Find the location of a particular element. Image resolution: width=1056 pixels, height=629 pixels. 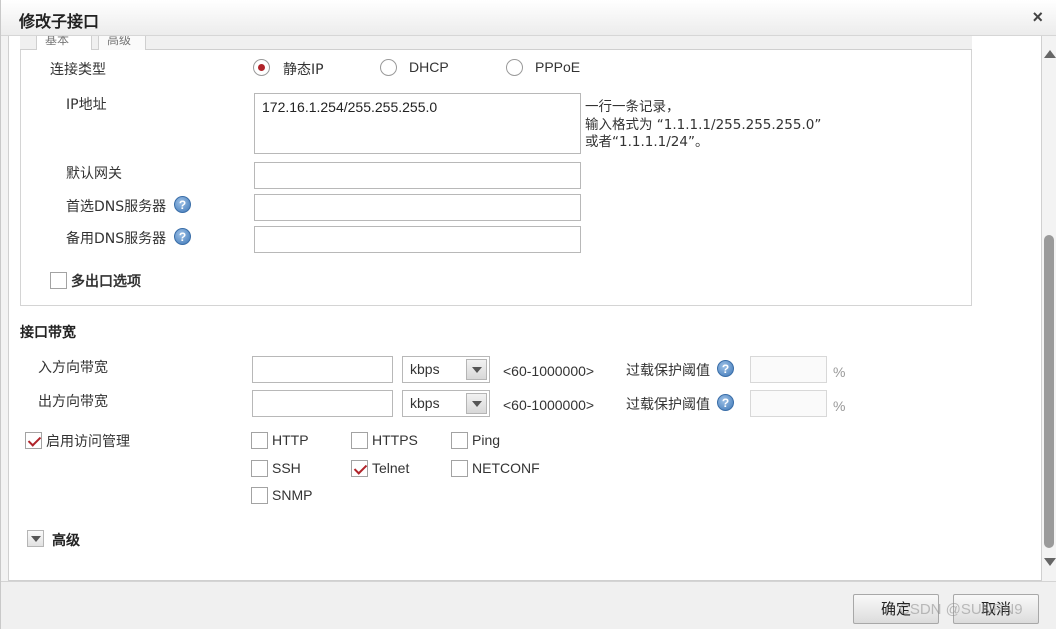

dialog-footer: 确定 取消 is located at coordinates (528, 605).